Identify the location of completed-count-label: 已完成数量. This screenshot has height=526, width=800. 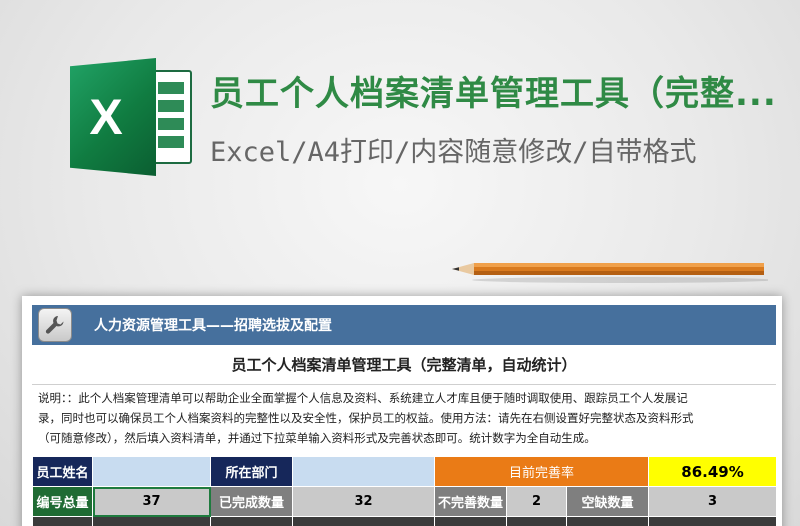
(251, 501).